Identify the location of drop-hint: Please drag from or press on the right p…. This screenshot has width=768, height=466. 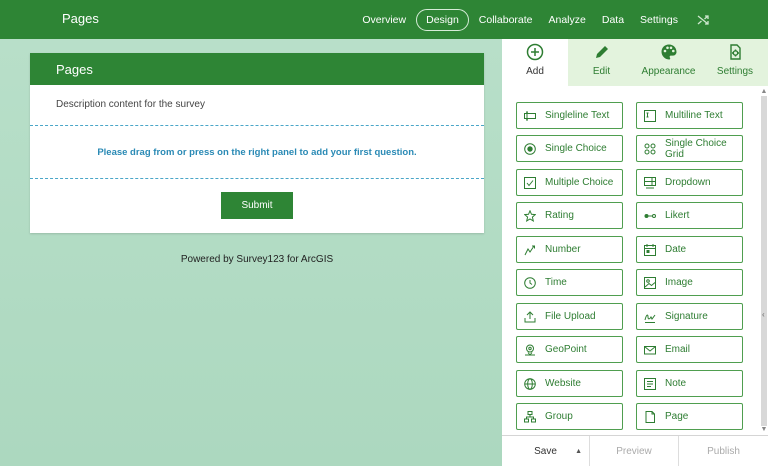
(257, 152).